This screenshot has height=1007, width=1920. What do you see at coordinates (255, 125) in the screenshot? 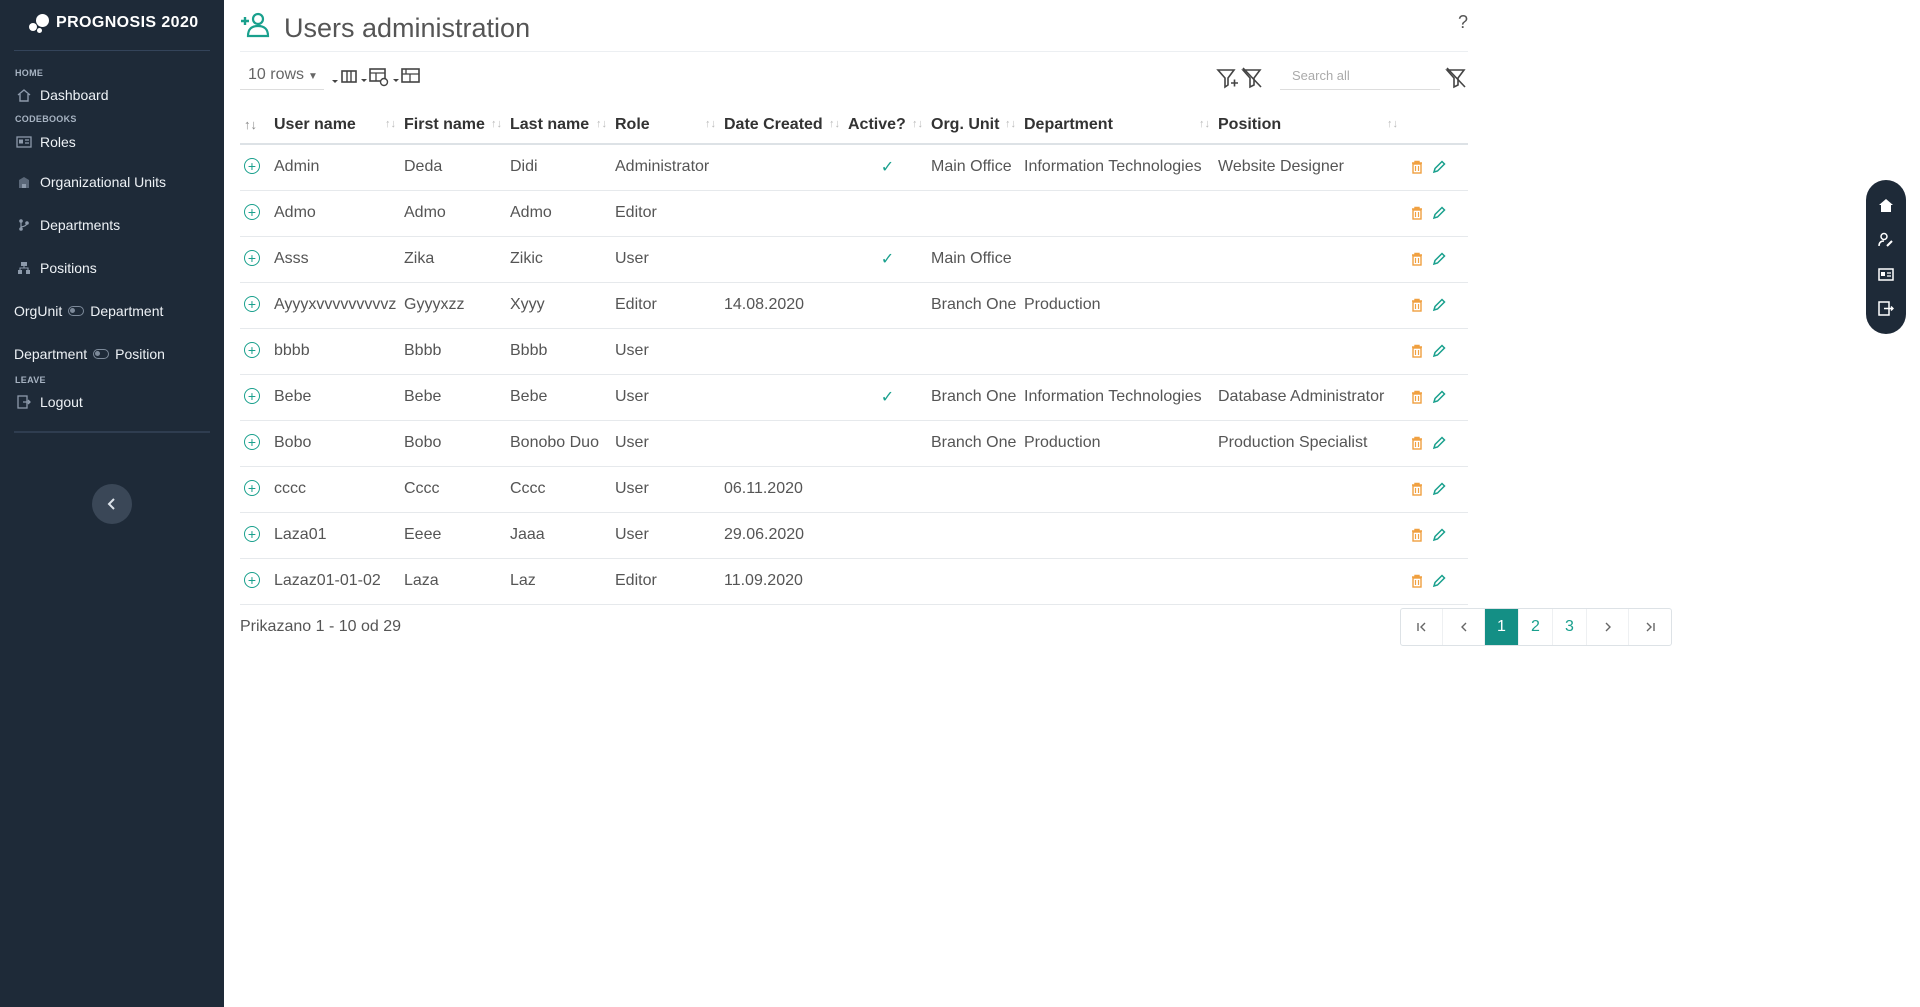
I see `sort-all-header: ↑↓` at bounding box center [255, 125].